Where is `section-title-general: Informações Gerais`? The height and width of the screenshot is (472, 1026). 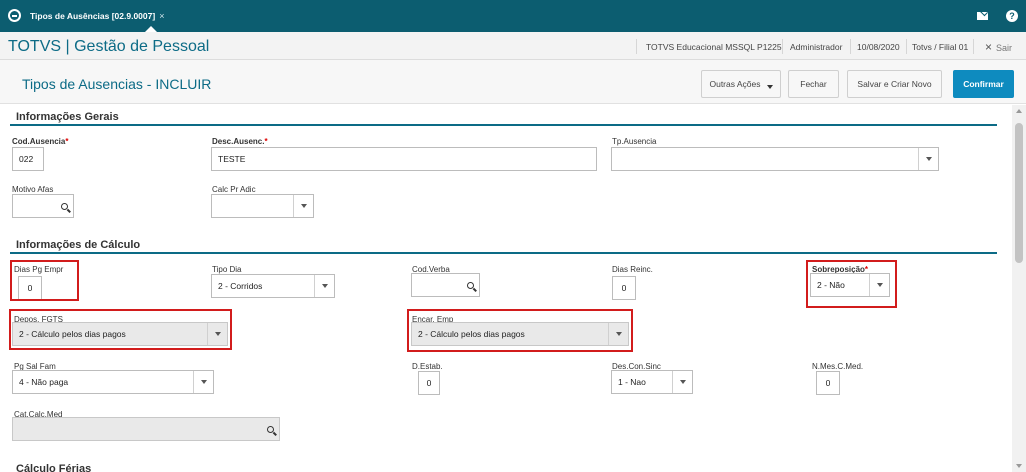
section-title-general: Informações Gerais is located at coordinates (67, 117).